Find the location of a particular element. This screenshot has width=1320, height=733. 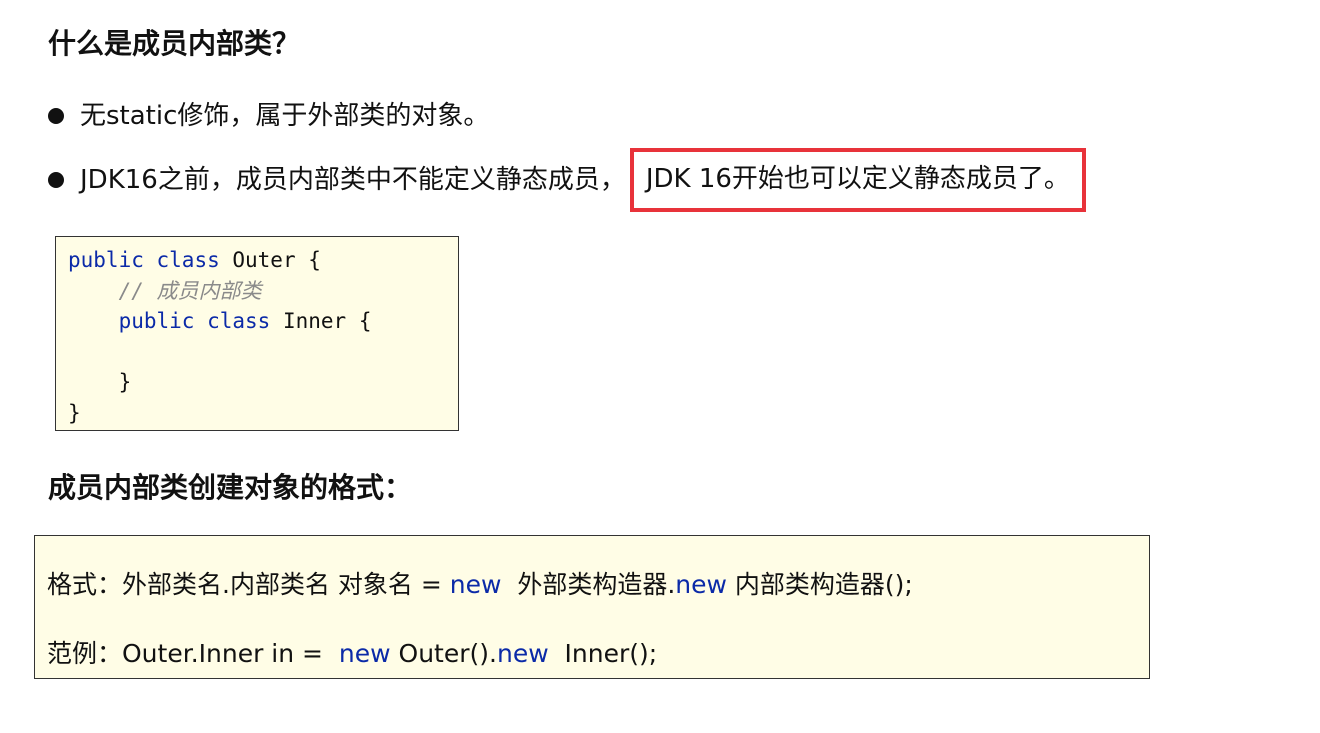

heading-what-is-member-inner-class: 什么是成员内部类？ is located at coordinates (174, 43).